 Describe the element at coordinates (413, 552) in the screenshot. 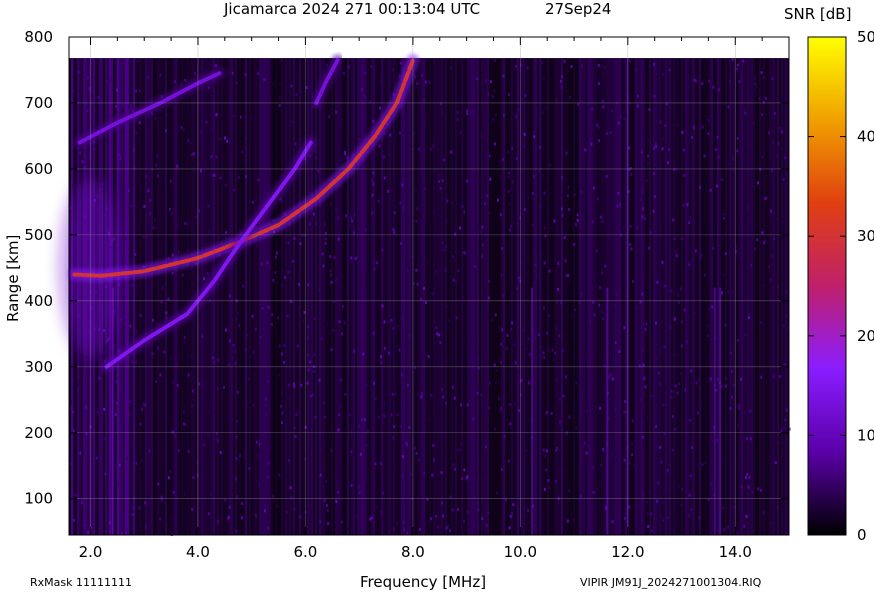

I see `x-tick-label: 8.0` at that location.